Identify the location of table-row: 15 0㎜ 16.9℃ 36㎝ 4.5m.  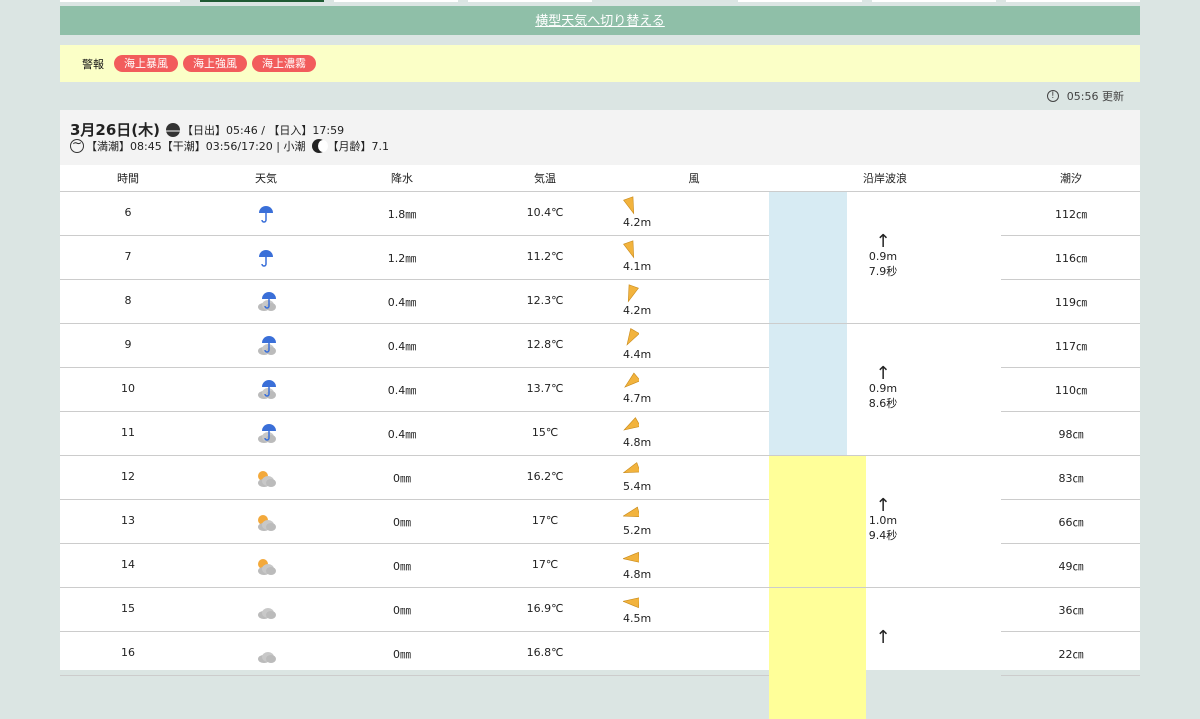
(600, 610).